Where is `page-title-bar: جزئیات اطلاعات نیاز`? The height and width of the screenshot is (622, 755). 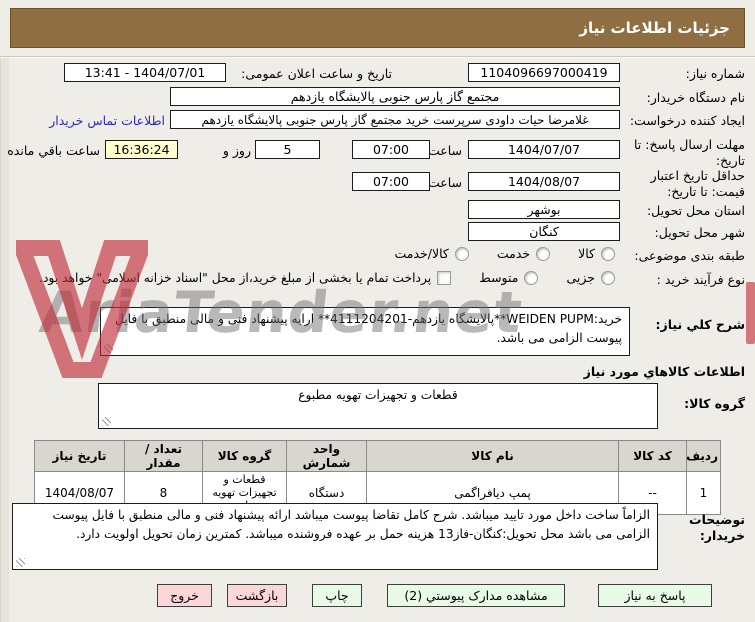 page-title-bar: جزئیات اطلاعات نیاز is located at coordinates (377, 28).